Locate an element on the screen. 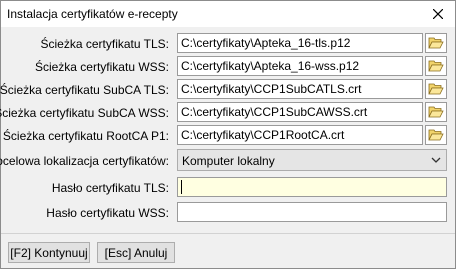 This screenshot has width=456, height=269. subca-tls-path-browse-button is located at coordinates (436, 89).